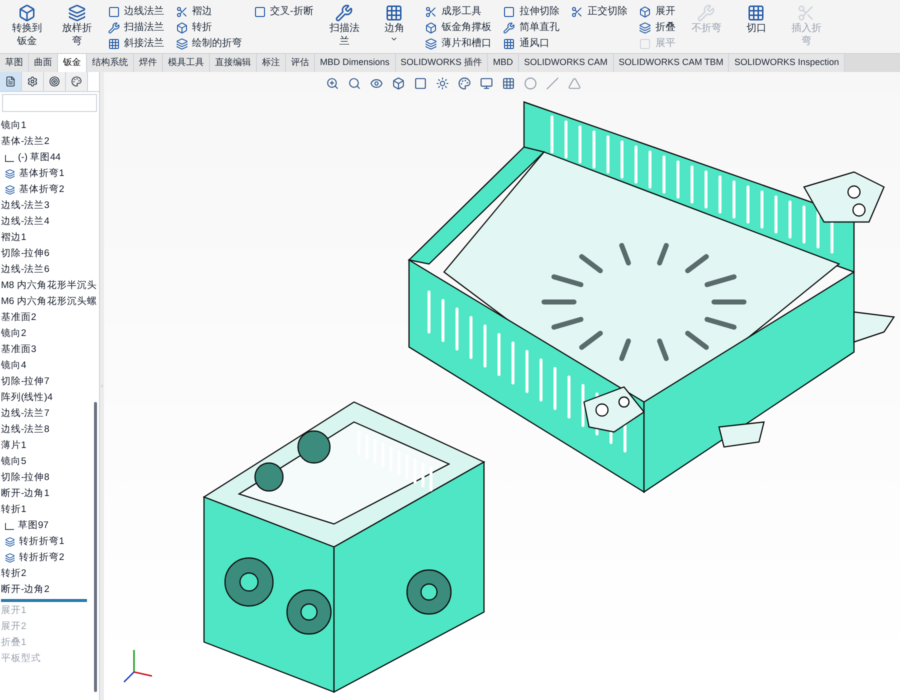 This screenshot has width=900, height=700. I want to click on ribbon-button: 折叠, so click(657, 27).